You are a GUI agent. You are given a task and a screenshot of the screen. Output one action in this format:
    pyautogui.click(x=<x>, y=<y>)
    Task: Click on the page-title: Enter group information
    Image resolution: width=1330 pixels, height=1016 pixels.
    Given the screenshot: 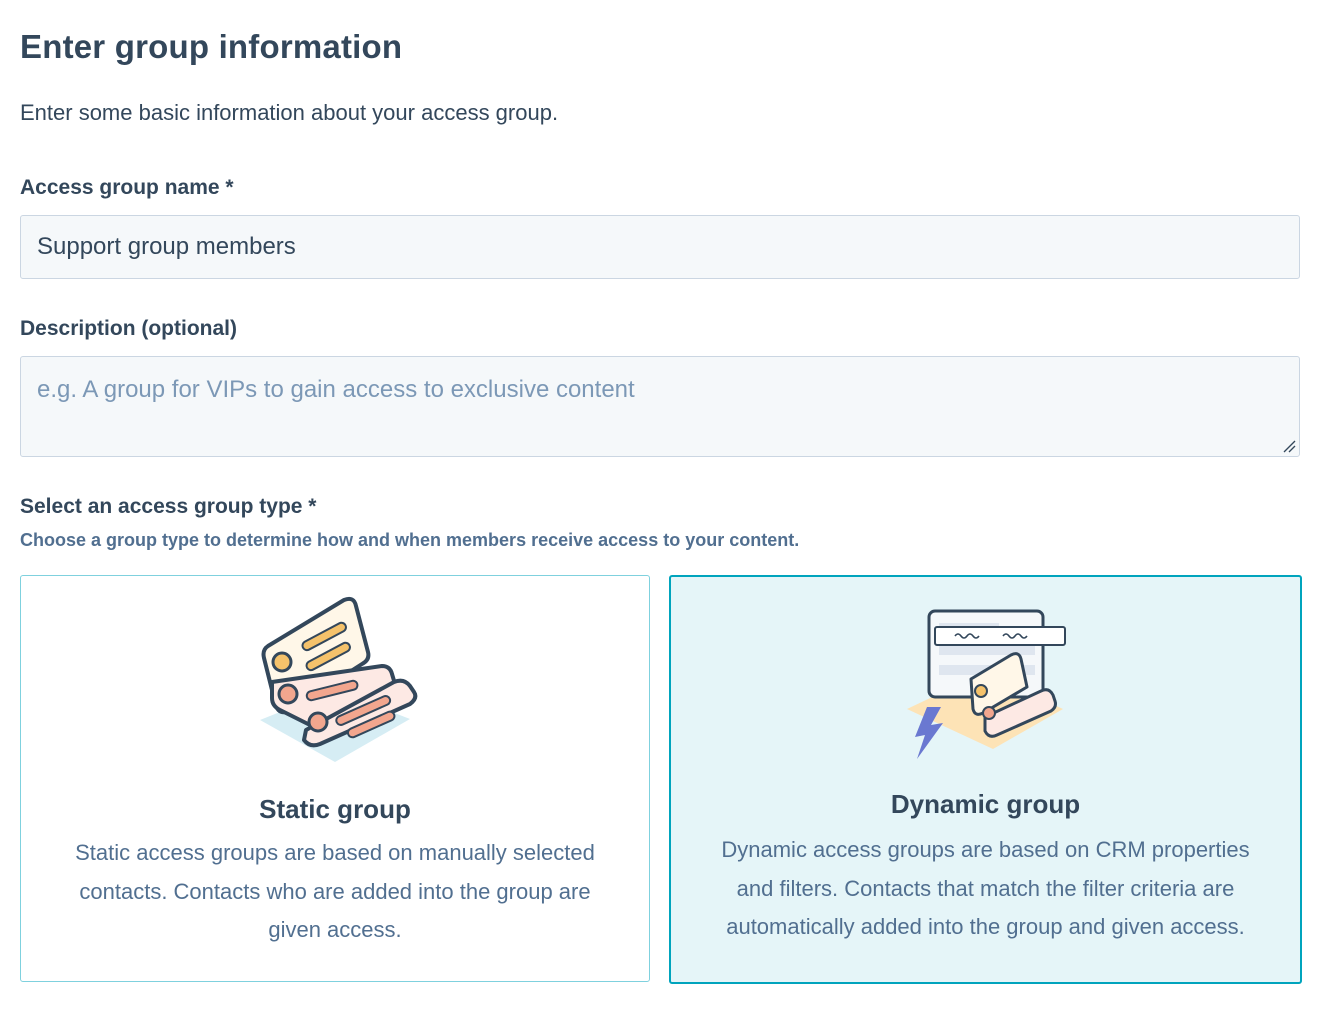 What is the action you would take?
    pyautogui.click(x=211, y=46)
    